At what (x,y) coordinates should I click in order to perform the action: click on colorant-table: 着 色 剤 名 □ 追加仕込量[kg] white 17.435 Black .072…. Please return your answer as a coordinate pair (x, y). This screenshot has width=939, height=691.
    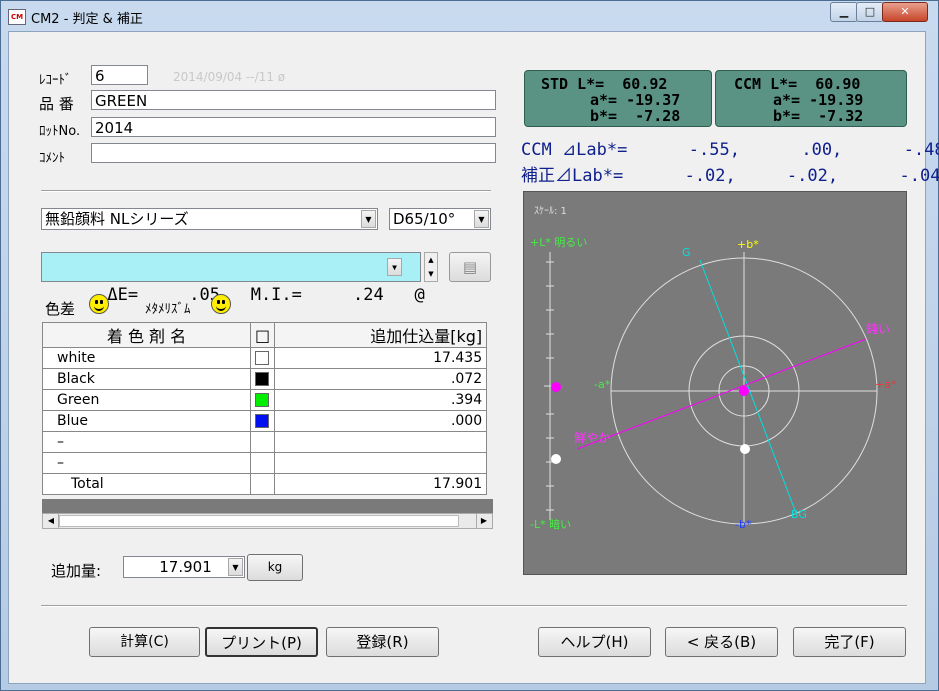
    Looking at the image, I should click on (265, 408).